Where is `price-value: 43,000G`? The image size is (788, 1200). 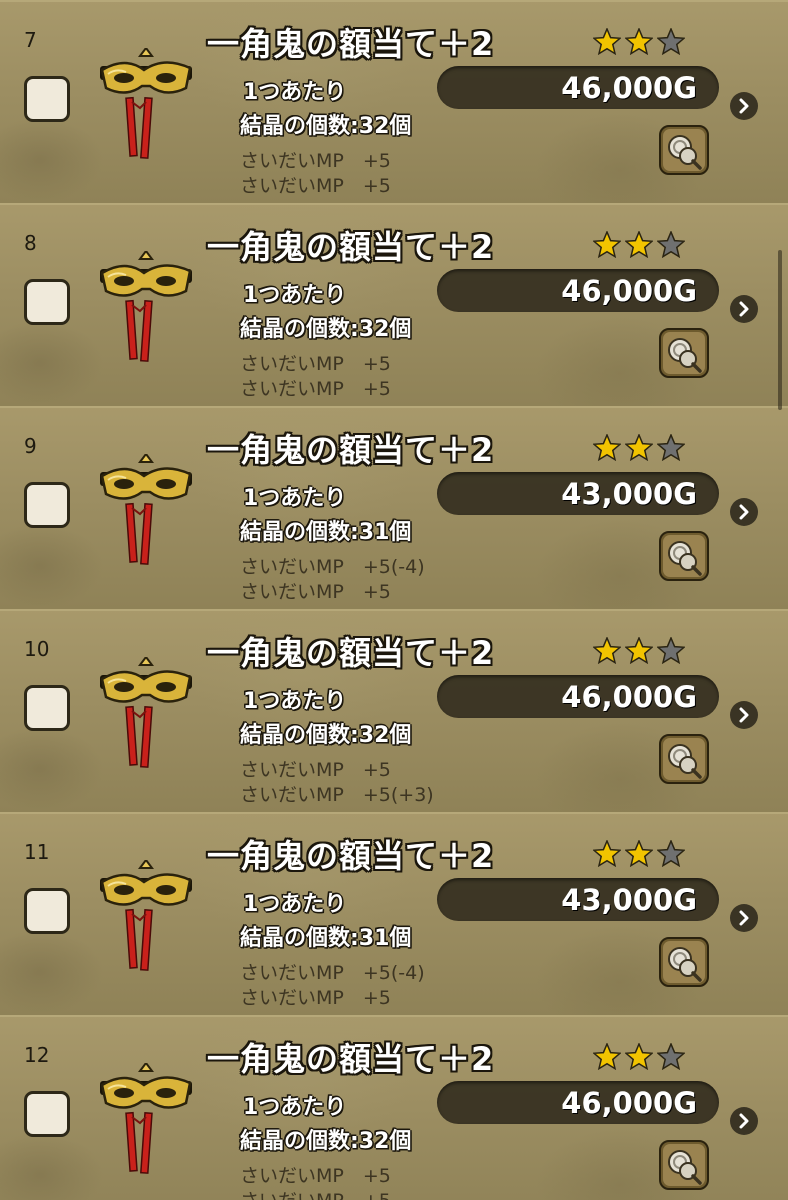
price-value: 43,000G is located at coordinates (629, 494).